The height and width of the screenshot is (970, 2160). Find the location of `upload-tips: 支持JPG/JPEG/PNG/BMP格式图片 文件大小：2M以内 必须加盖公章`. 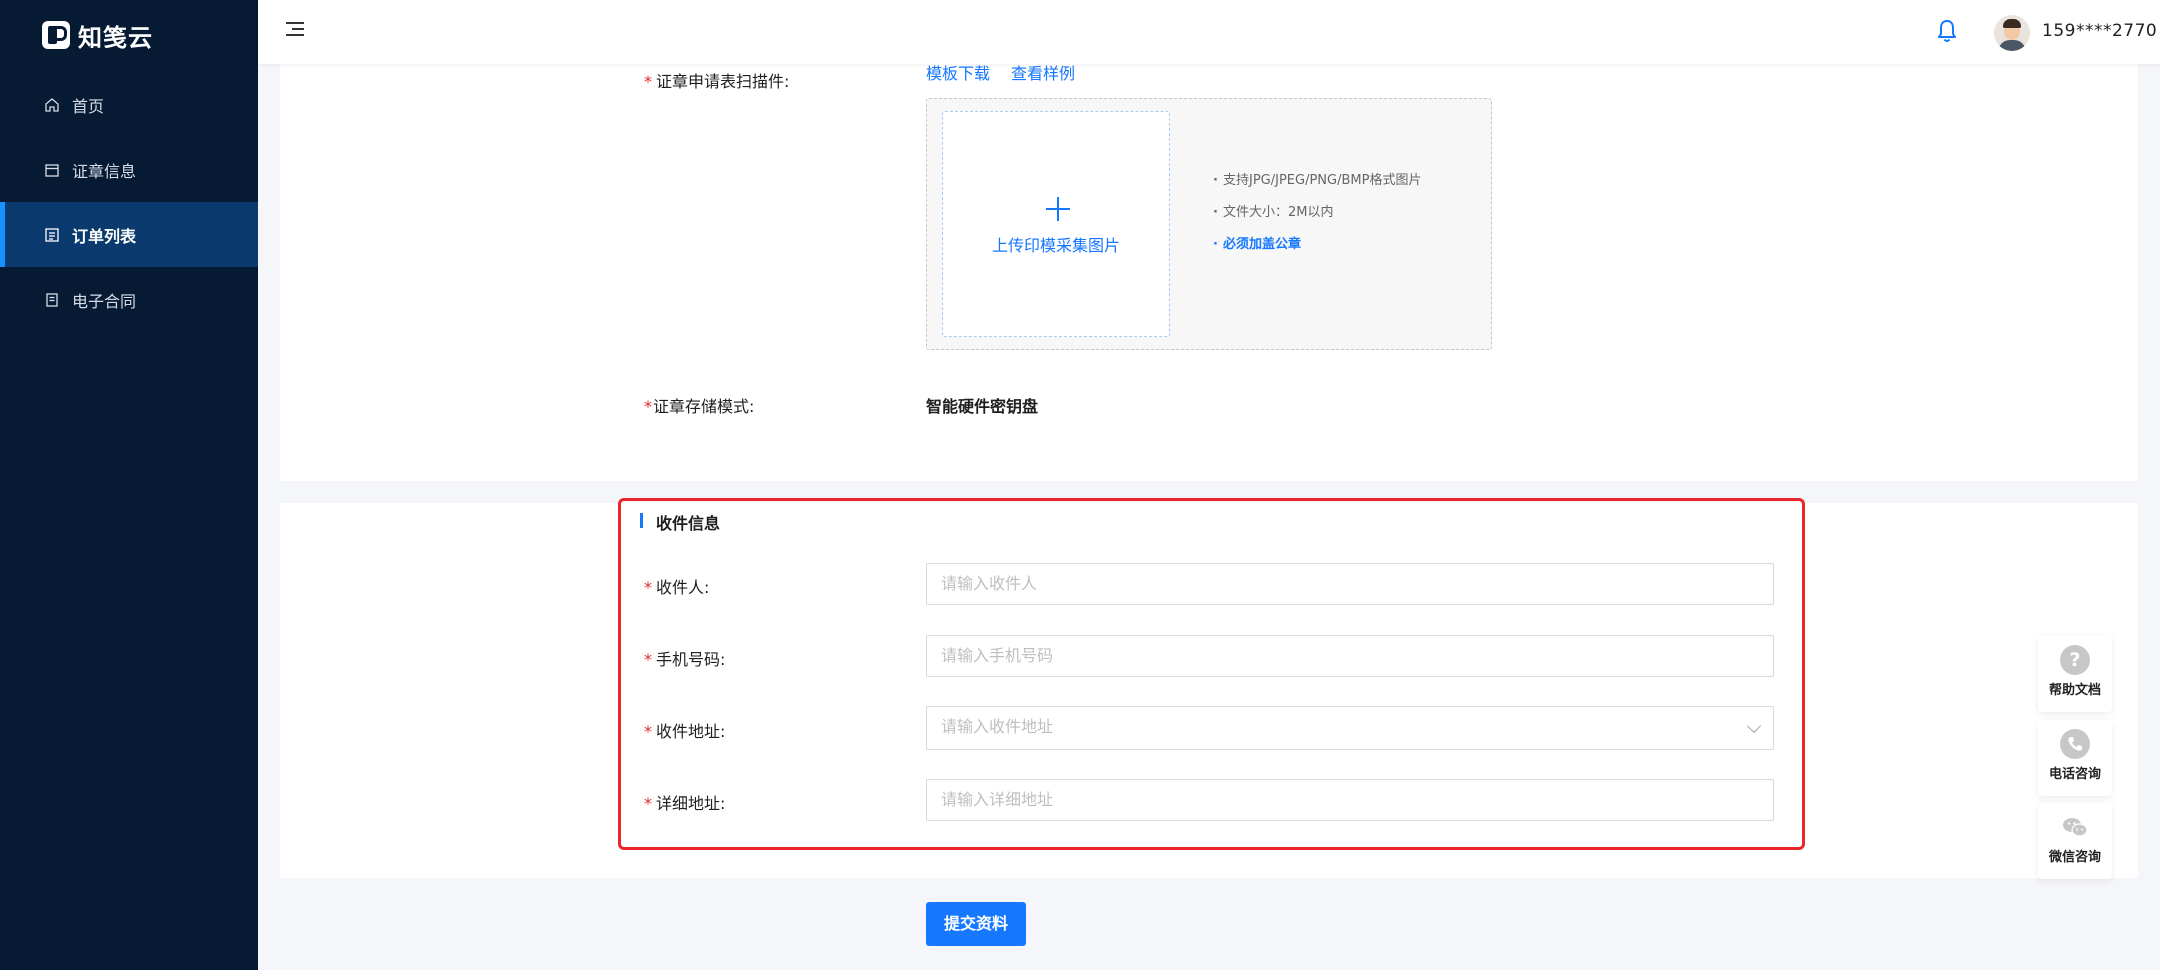

upload-tips: 支持JPG/JPEG/PNG/BMP格式图片 文件大小：2M以内 必须加盖公章 is located at coordinates (1323, 219).